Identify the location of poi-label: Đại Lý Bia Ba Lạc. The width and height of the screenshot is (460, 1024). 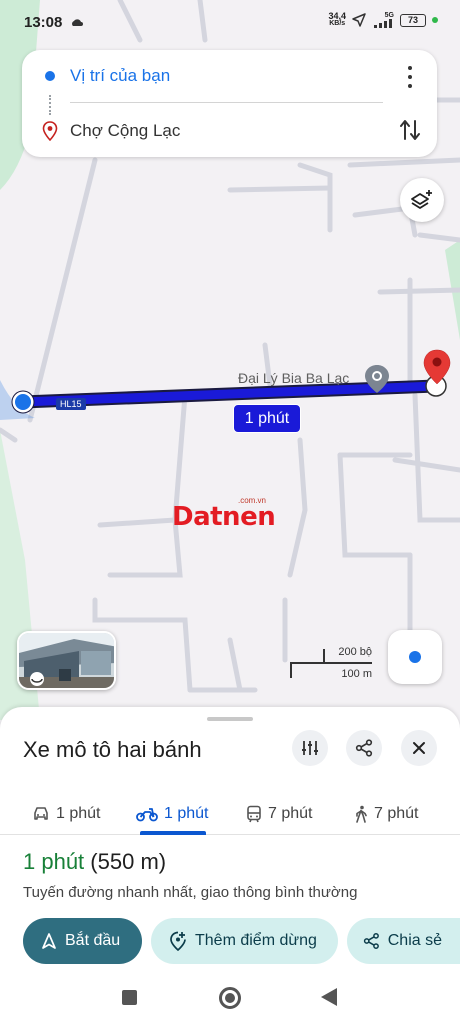
(293, 378).